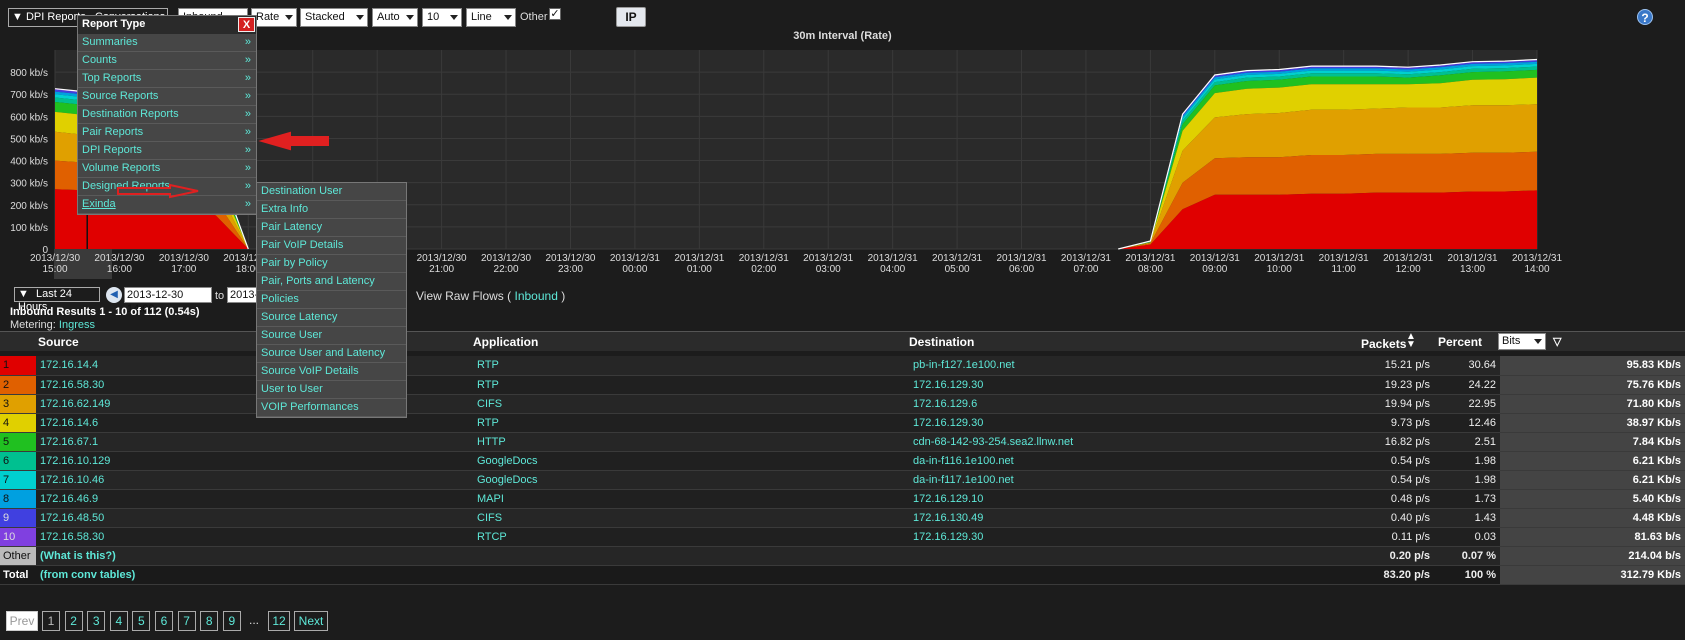  What do you see at coordinates (247, 114) in the screenshot?
I see `chevron-right-icon: »` at bounding box center [247, 114].